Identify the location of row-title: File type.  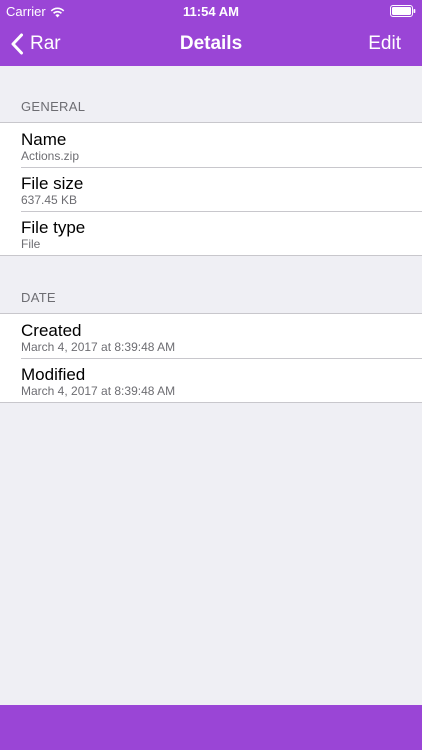
(53, 227).